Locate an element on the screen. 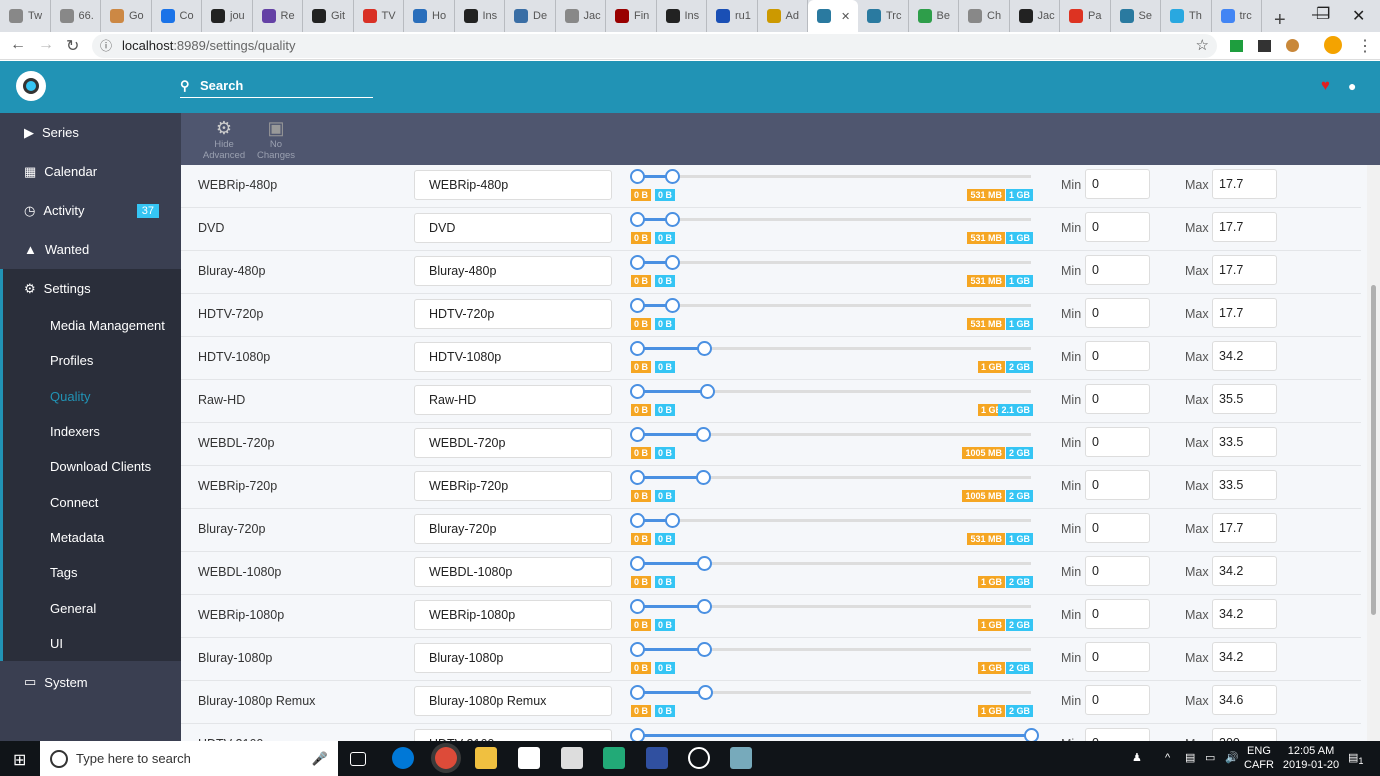 The height and width of the screenshot is (776, 1380). people-icon: ♟ is located at coordinates (1137, 758).